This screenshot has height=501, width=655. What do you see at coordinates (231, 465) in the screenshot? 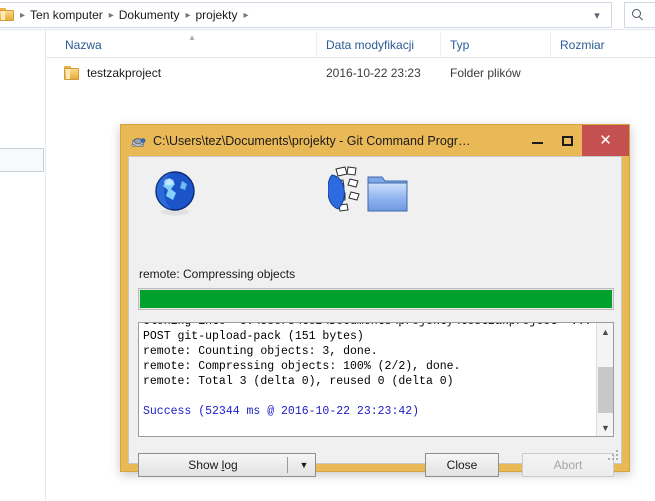
I see `show-log-label-after: og` at bounding box center [231, 465].